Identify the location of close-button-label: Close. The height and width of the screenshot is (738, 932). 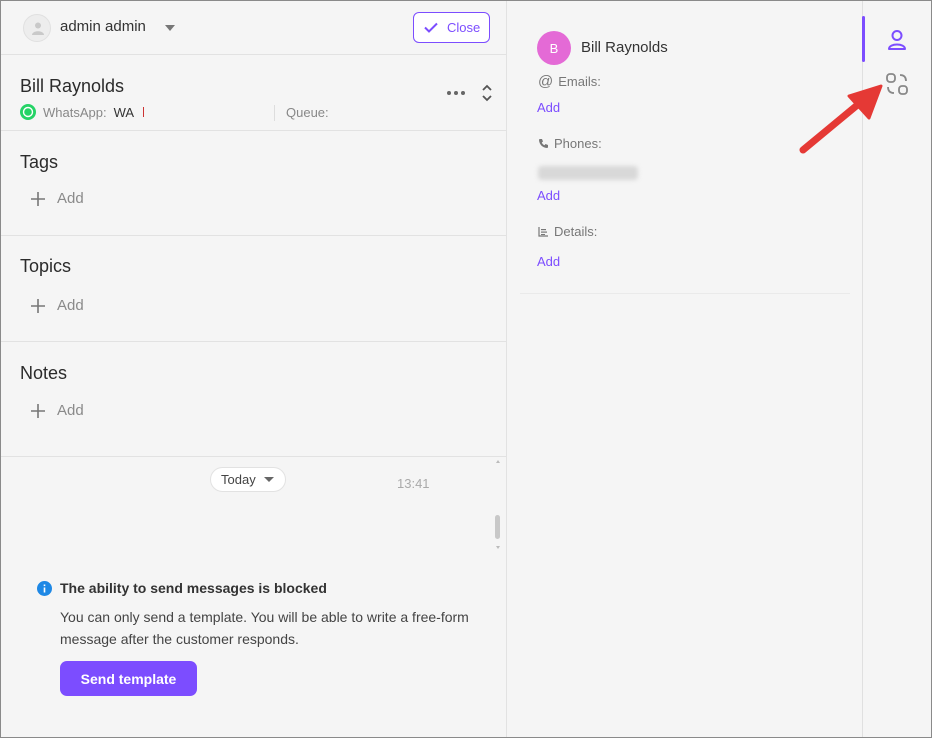
(464, 27).